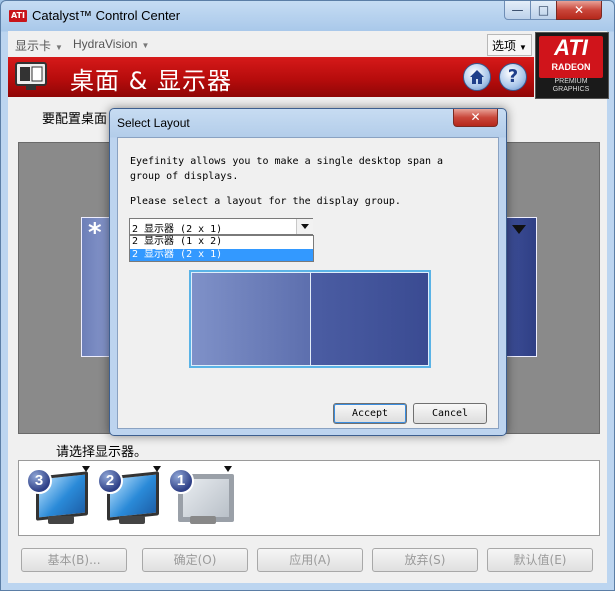  Describe the element at coordinates (543, 10) in the screenshot. I see `maximize-button: □` at that location.